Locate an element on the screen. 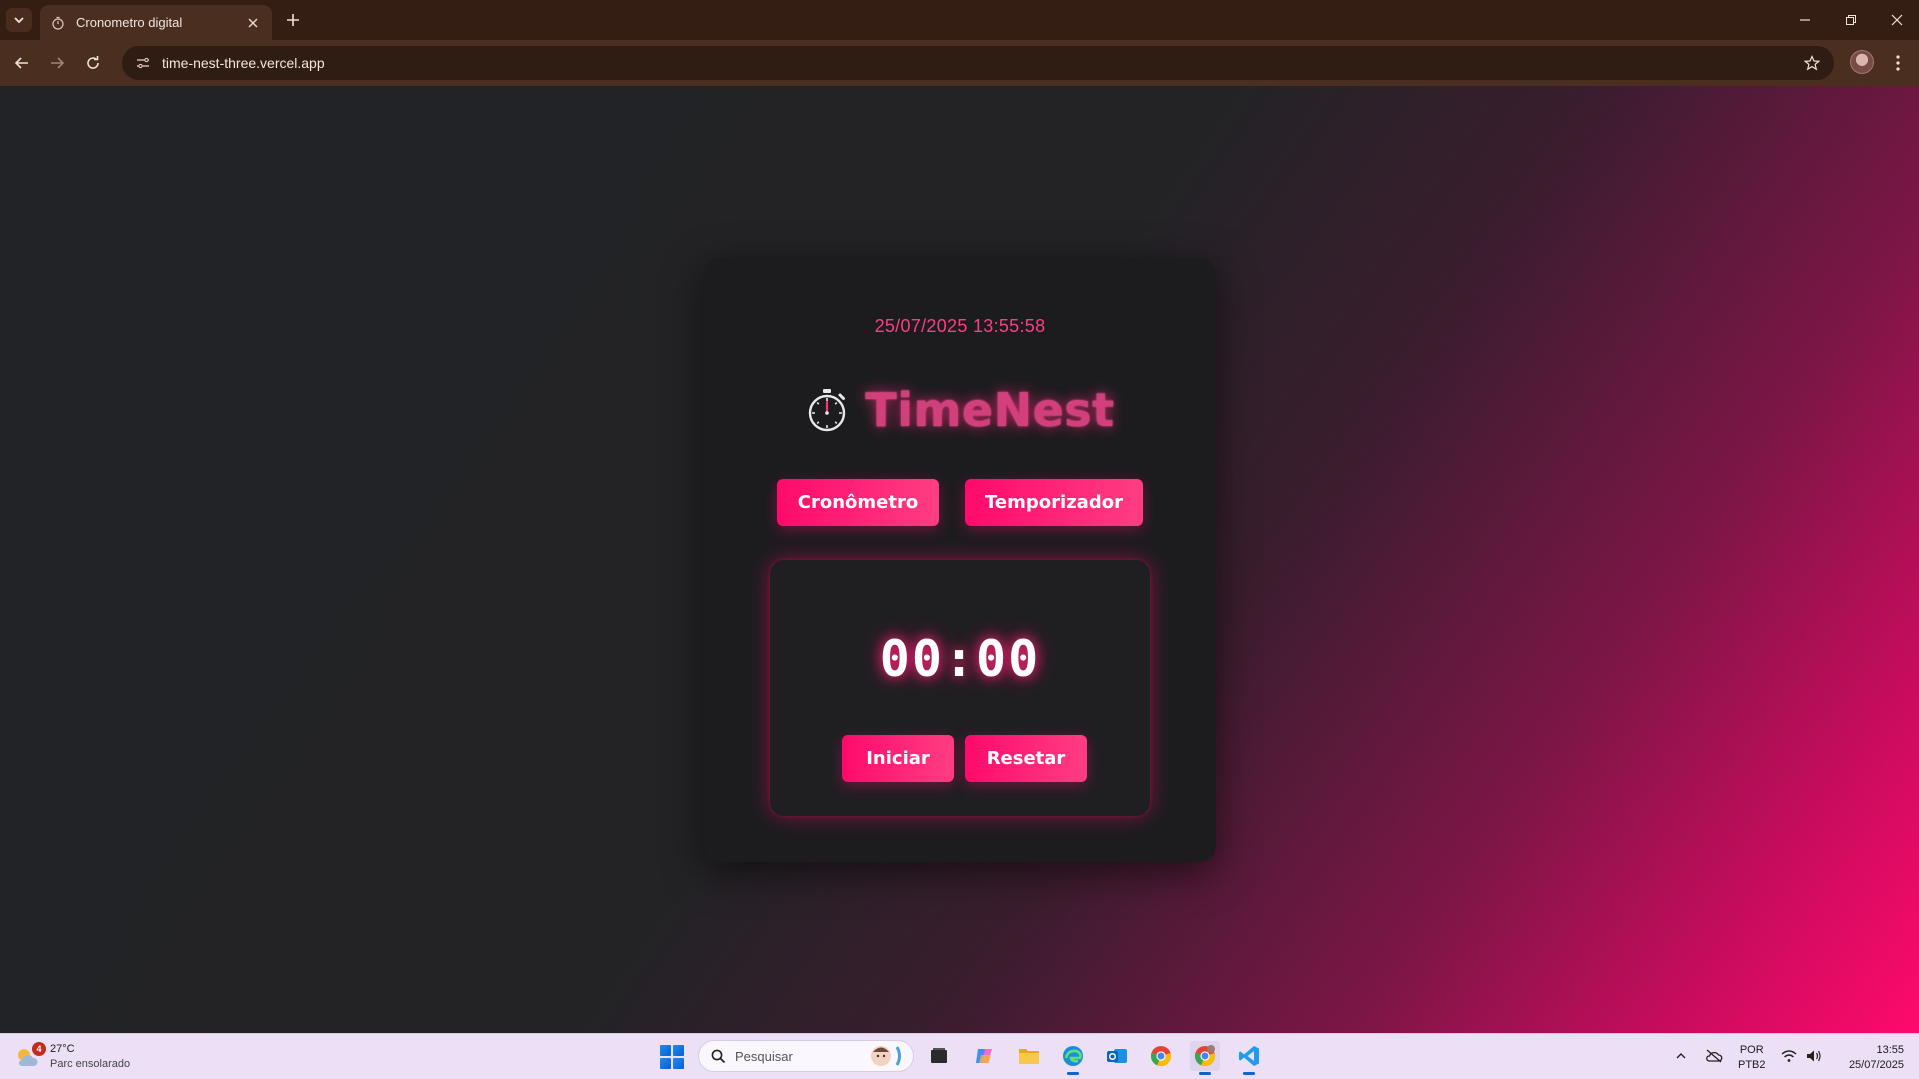  notification-badge: 4 is located at coordinates (39, 1049).